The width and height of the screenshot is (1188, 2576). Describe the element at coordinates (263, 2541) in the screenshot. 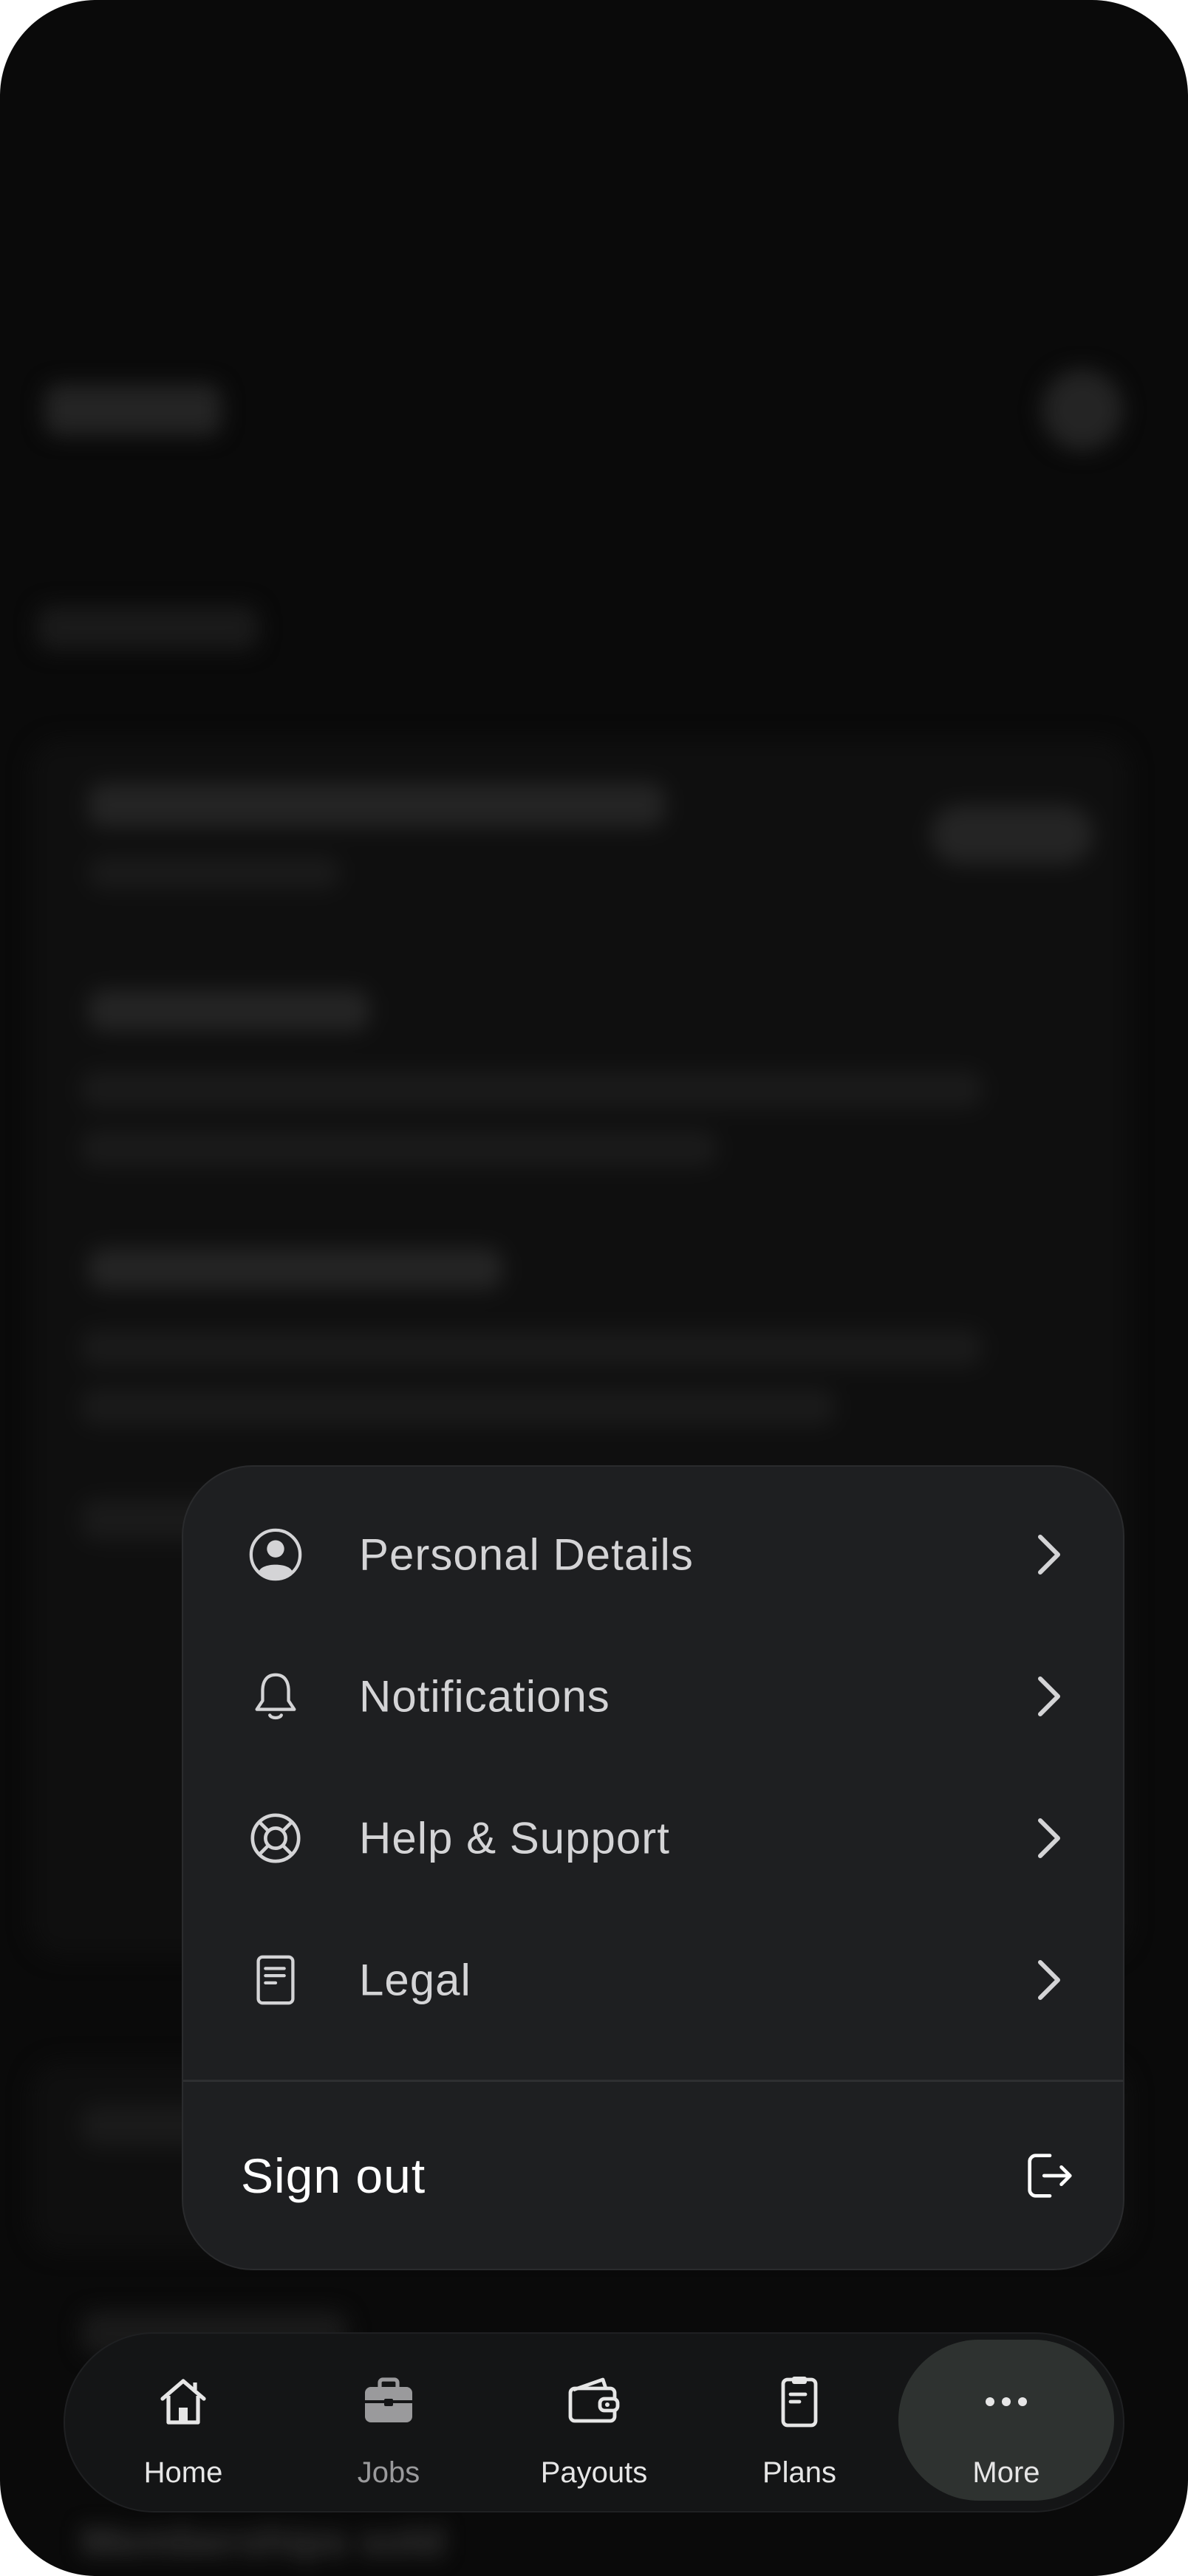

I see `bg-bottom-label: Memberships sold` at that location.